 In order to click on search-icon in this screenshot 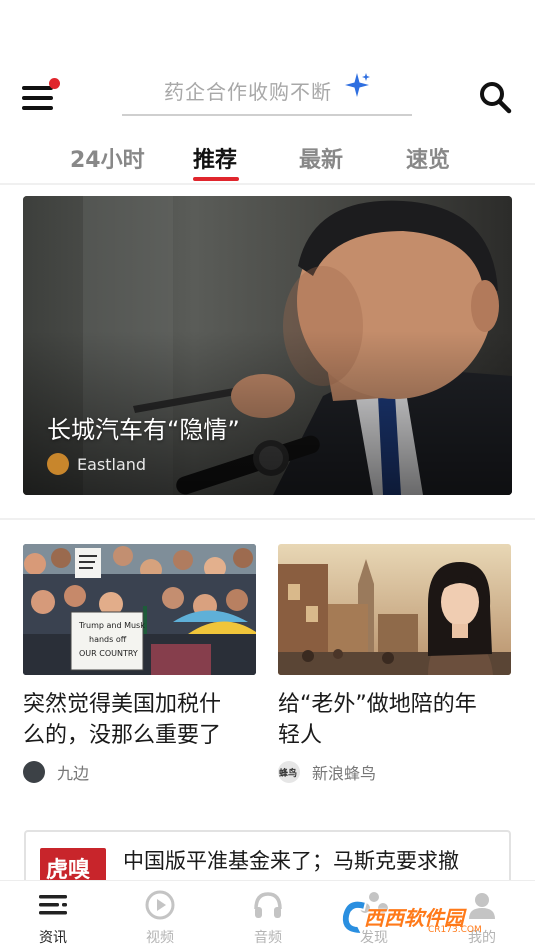, I will do `click(495, 97)`.